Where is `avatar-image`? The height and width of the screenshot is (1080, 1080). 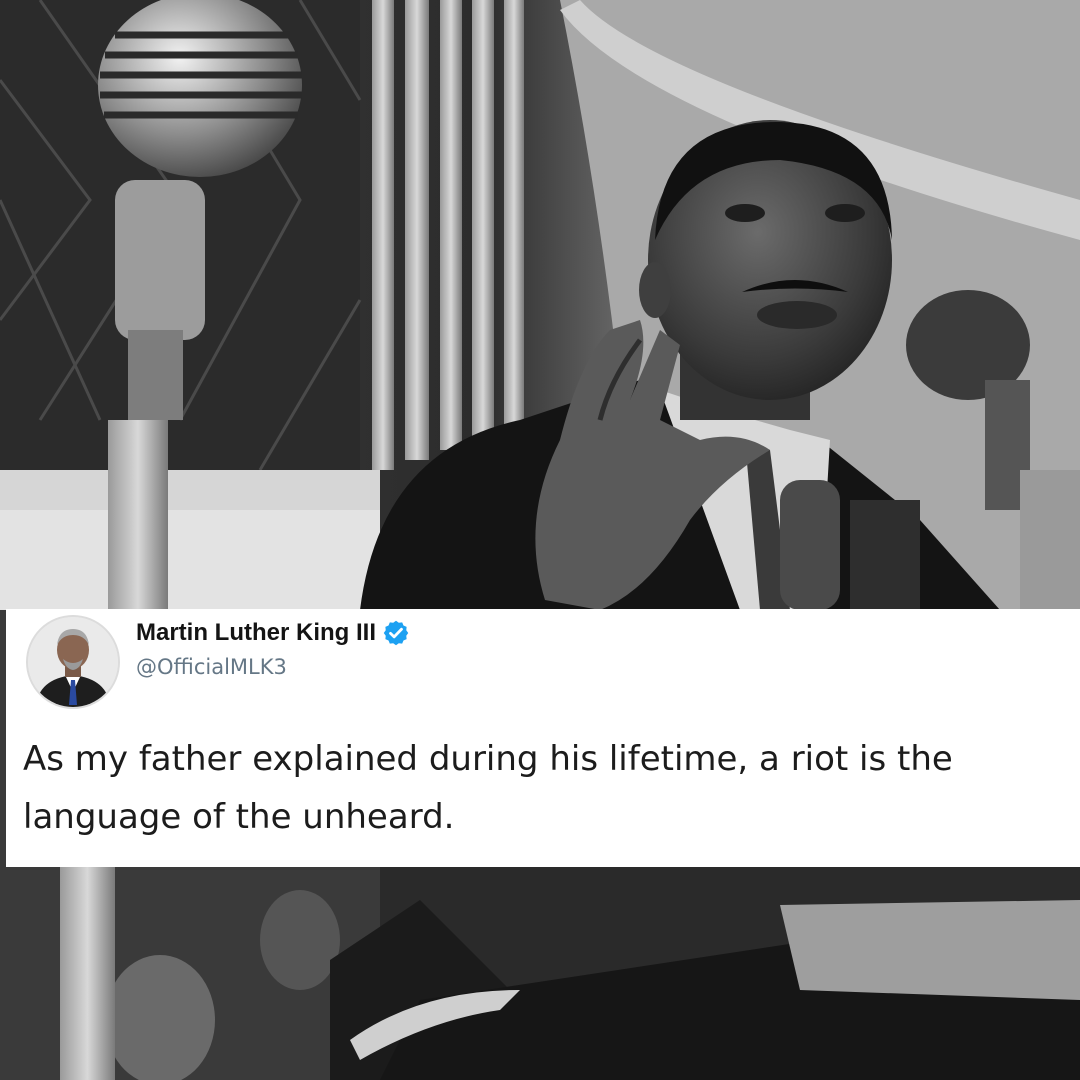
avatar-image is located at coordinates (73, 662).